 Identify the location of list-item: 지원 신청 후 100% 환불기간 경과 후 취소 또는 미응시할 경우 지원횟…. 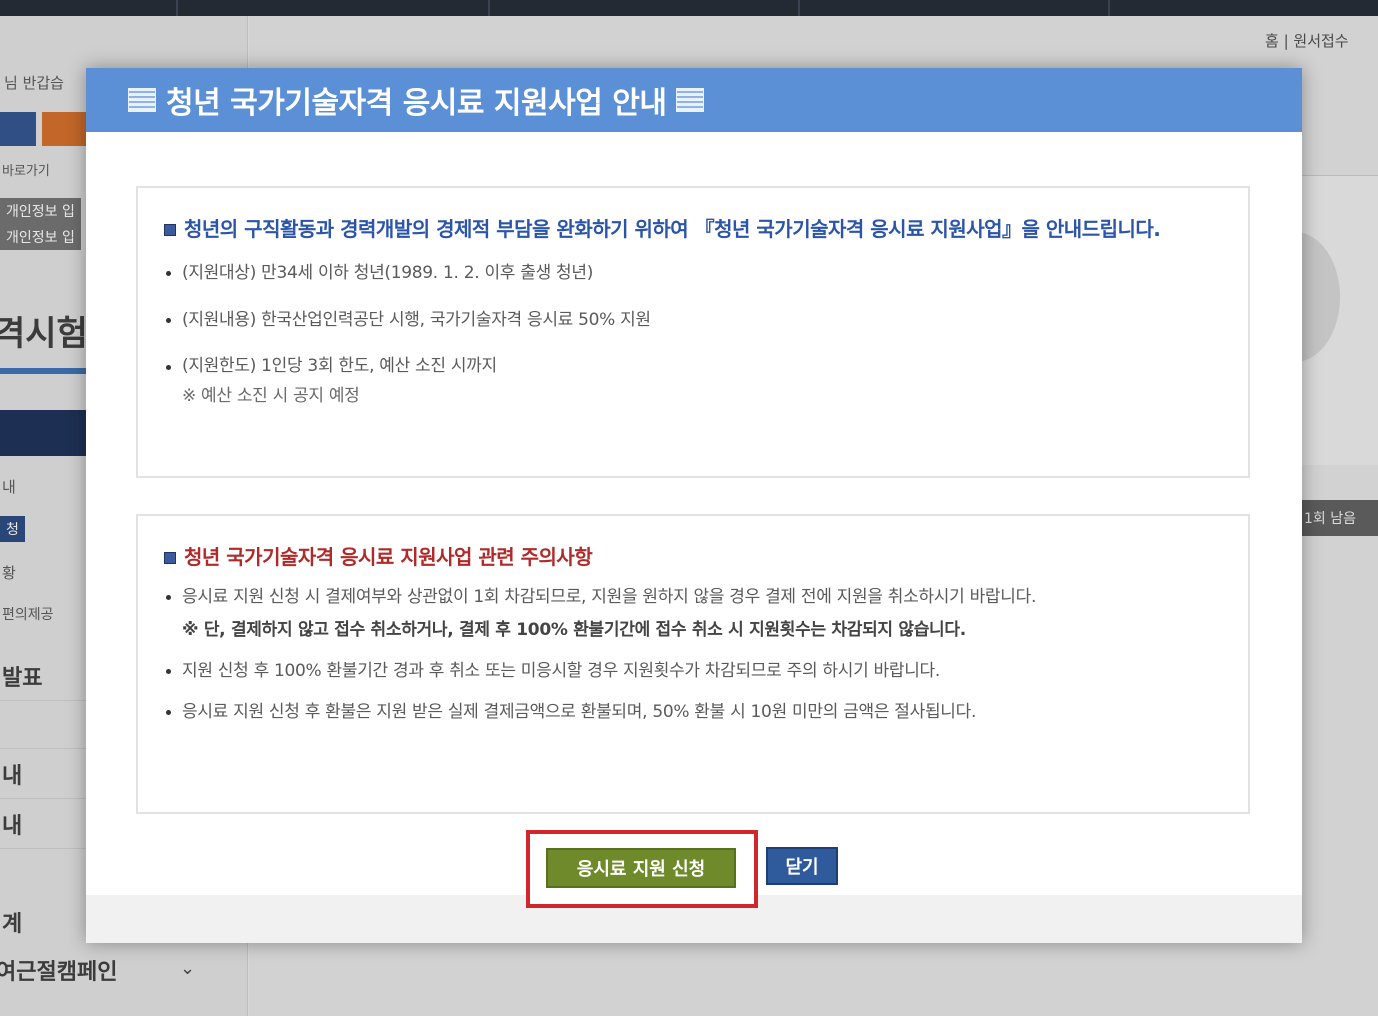
(691, 671).